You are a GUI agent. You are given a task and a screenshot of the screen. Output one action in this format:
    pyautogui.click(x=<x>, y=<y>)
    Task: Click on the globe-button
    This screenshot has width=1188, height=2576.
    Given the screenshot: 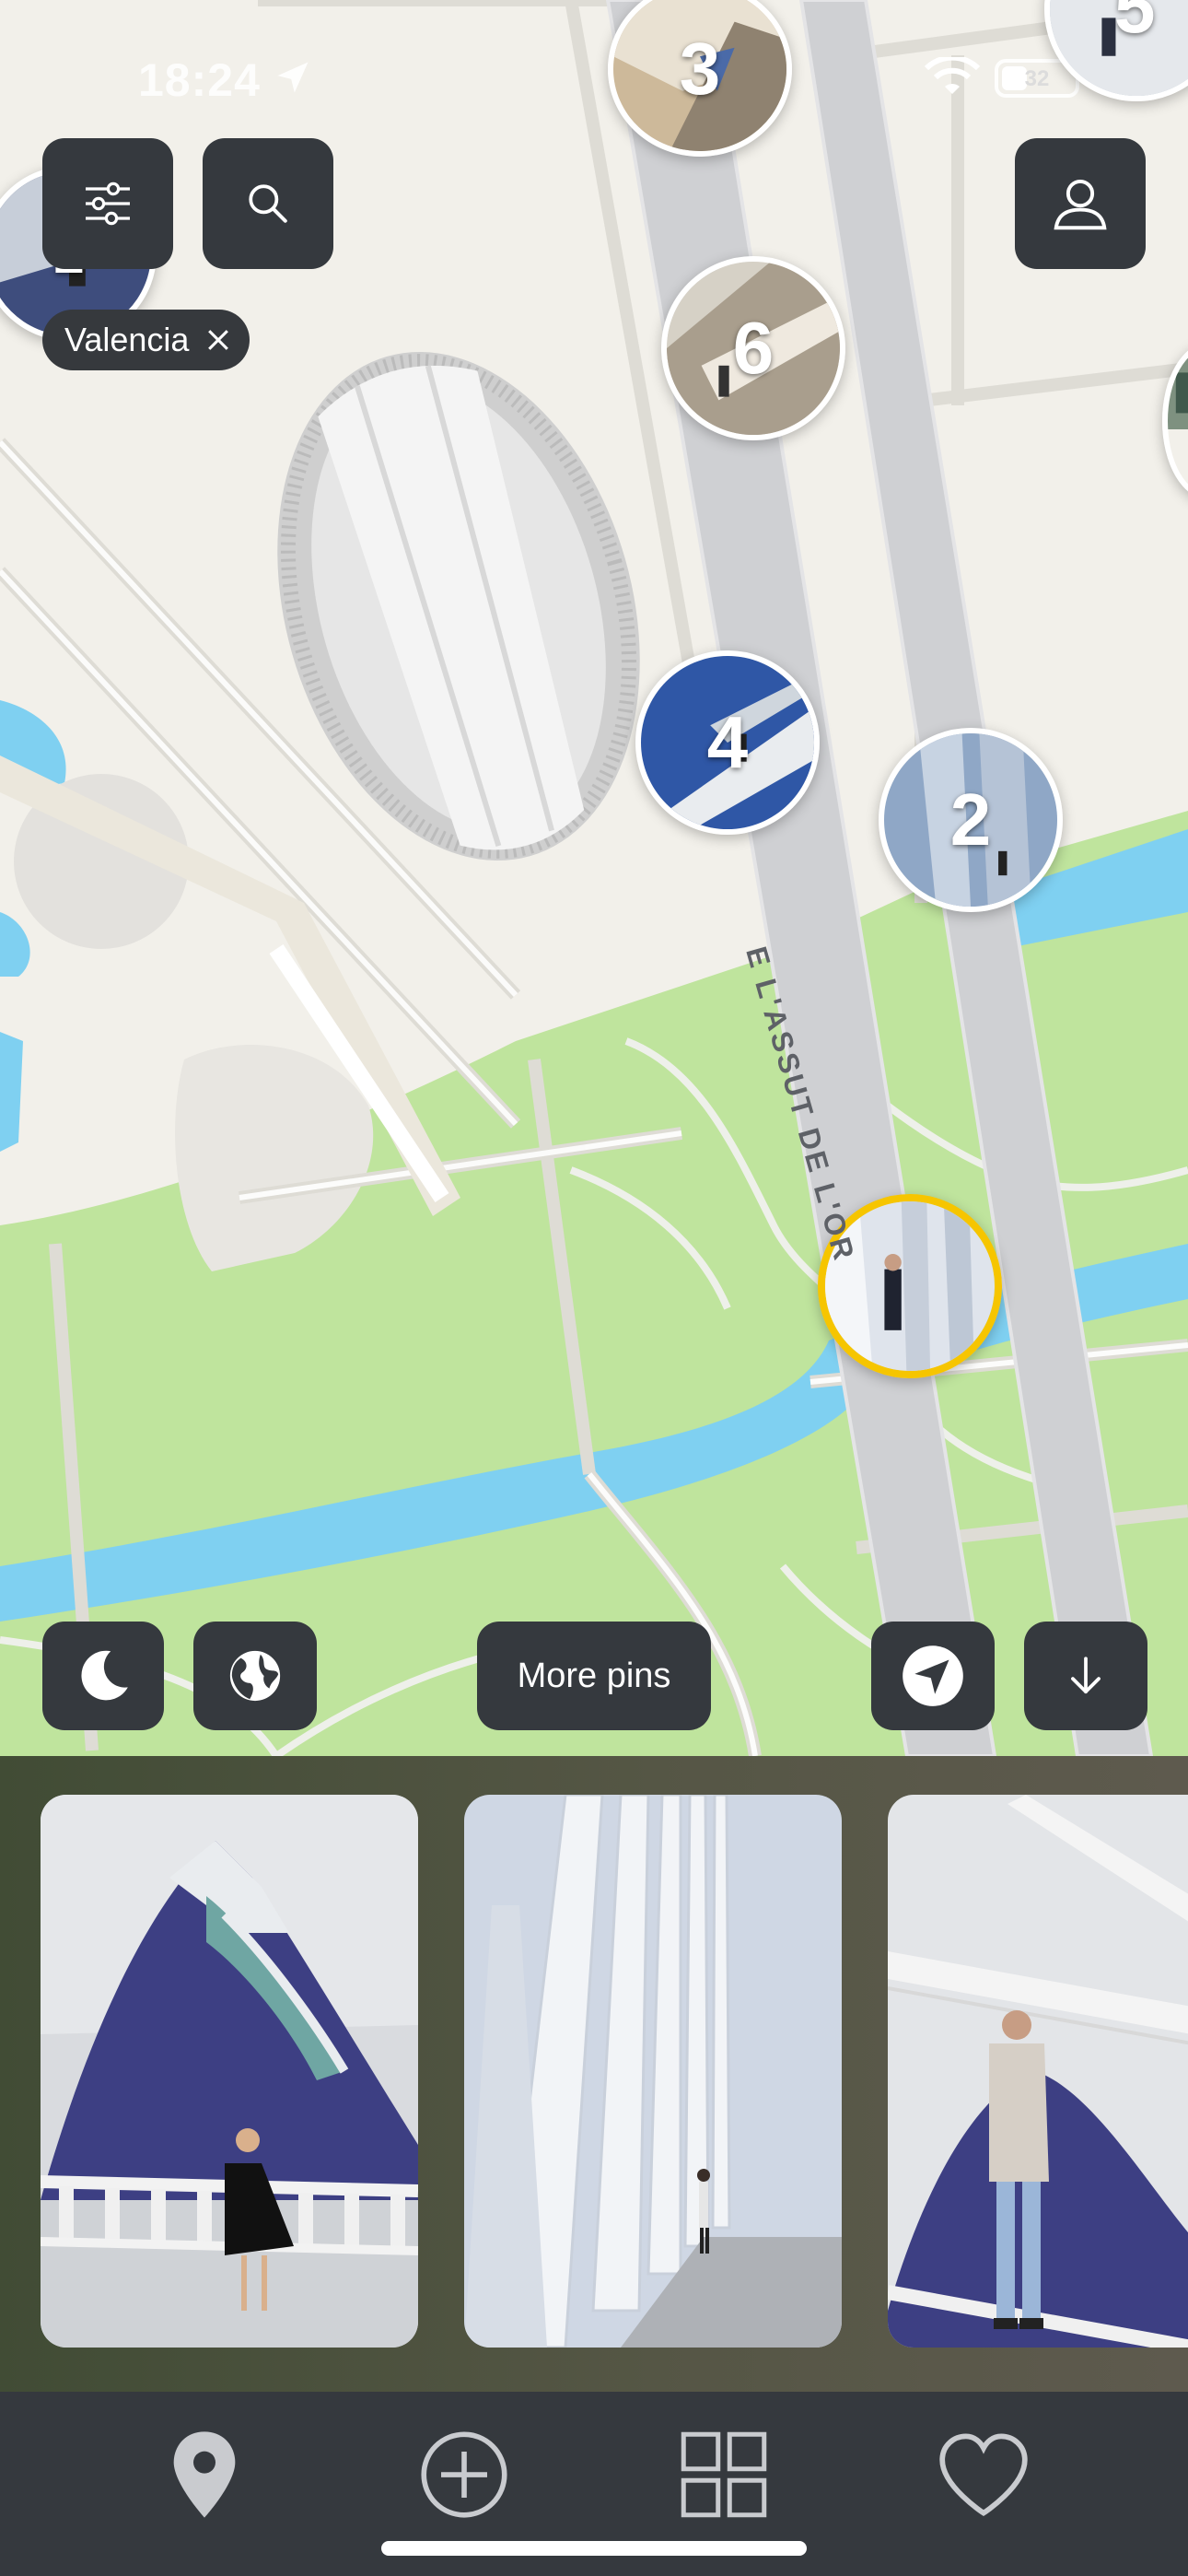 What is the action you would take?
    pyautogui.click(x=255, y=1676)
    